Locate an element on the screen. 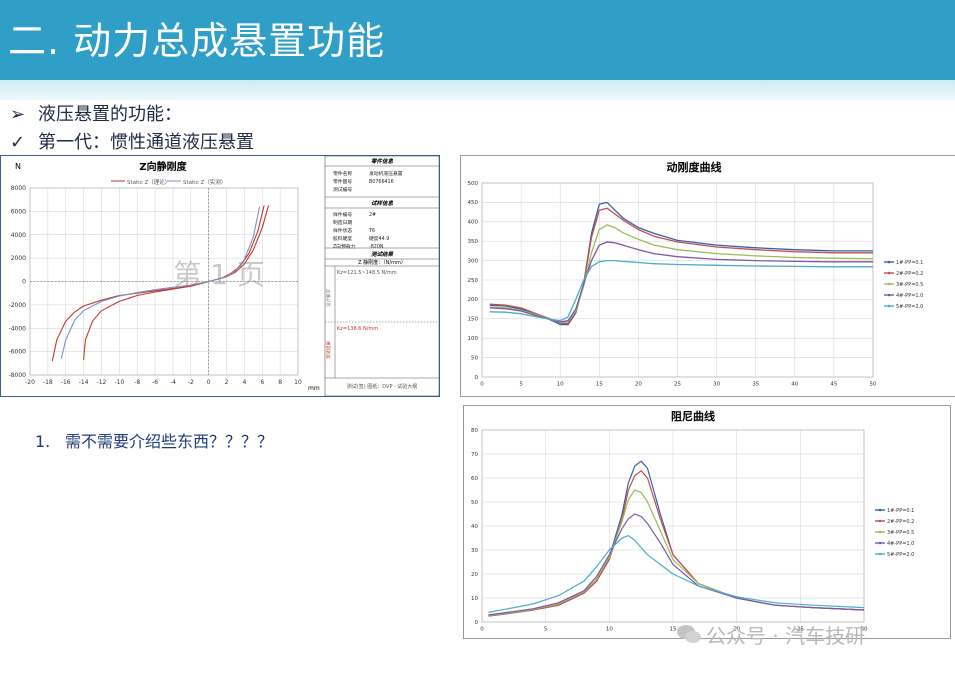 This screenshot has width=955, height=675. x-tick-label: 35 is located at coordinates (755, 385).